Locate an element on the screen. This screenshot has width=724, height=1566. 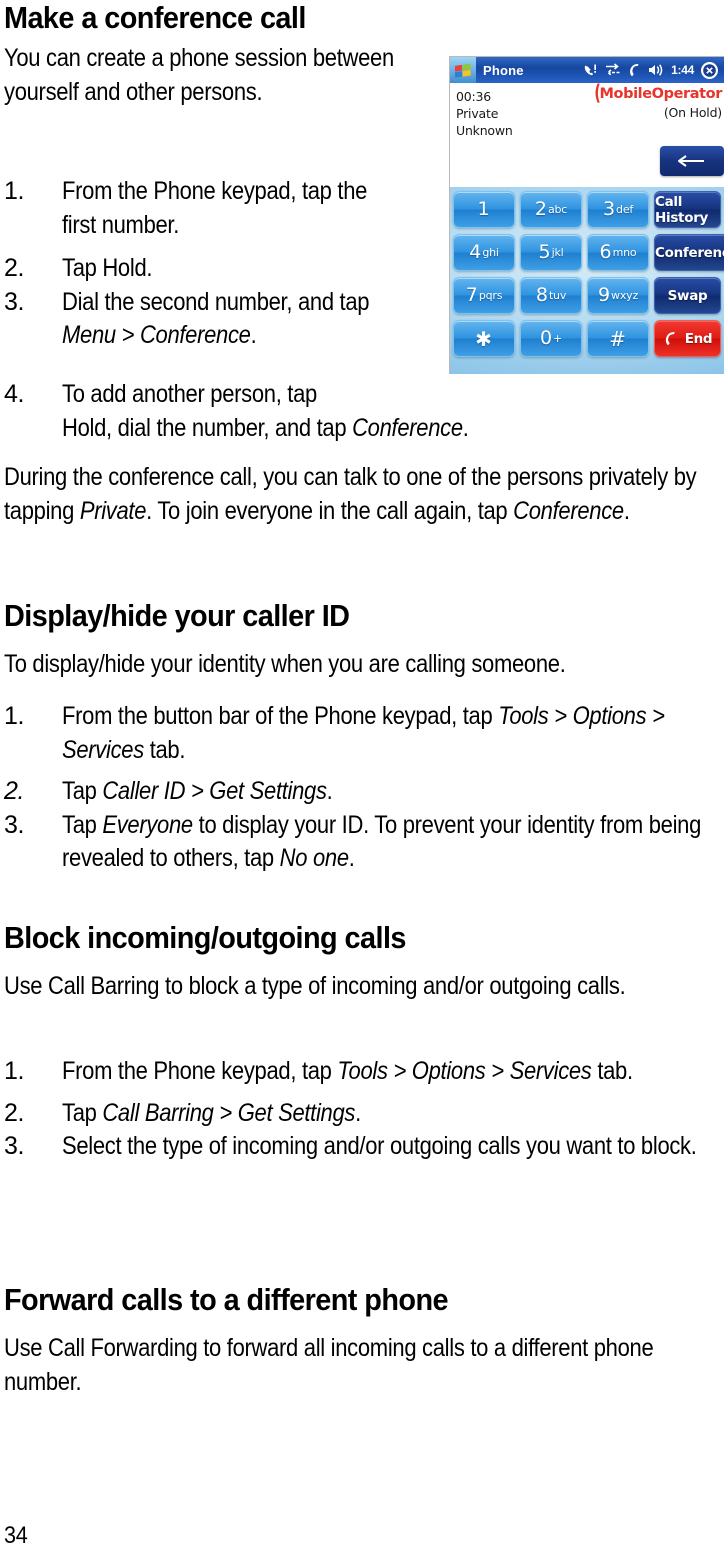
keypad-row: 4ghi 5jkl 6mno Conference is located at coordinates (587, 252).